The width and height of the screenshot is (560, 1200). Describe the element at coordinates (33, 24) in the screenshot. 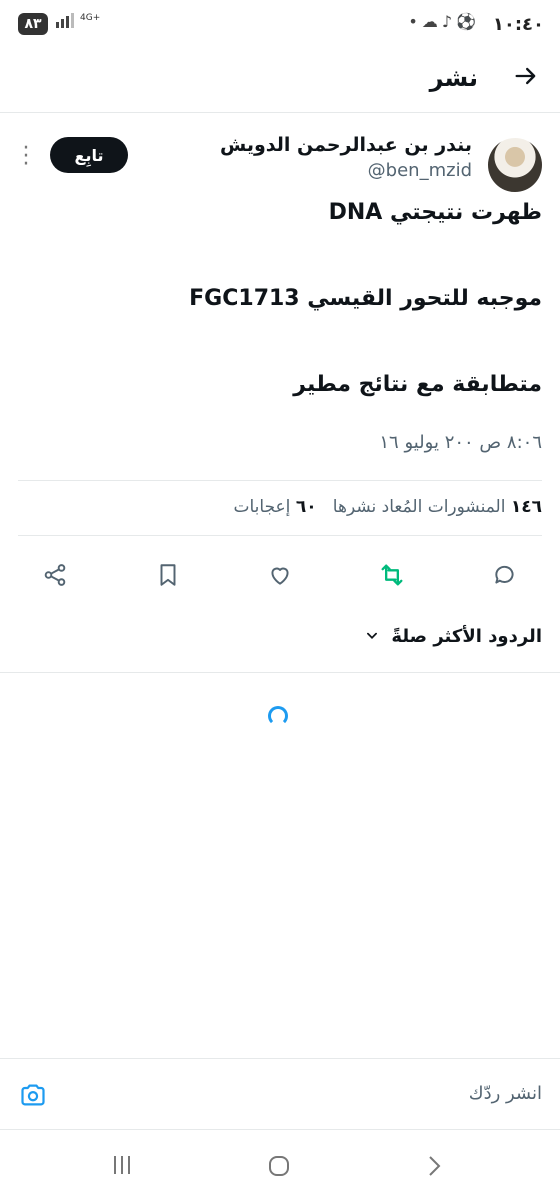

I see `battery-indicator: ٨٣` at that location.